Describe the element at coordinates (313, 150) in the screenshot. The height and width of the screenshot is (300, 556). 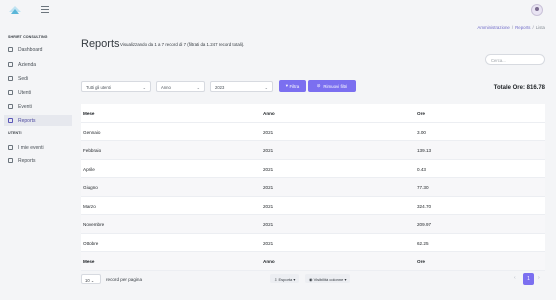
I see `table-row: Febbraio 2021 139.13` at that location.